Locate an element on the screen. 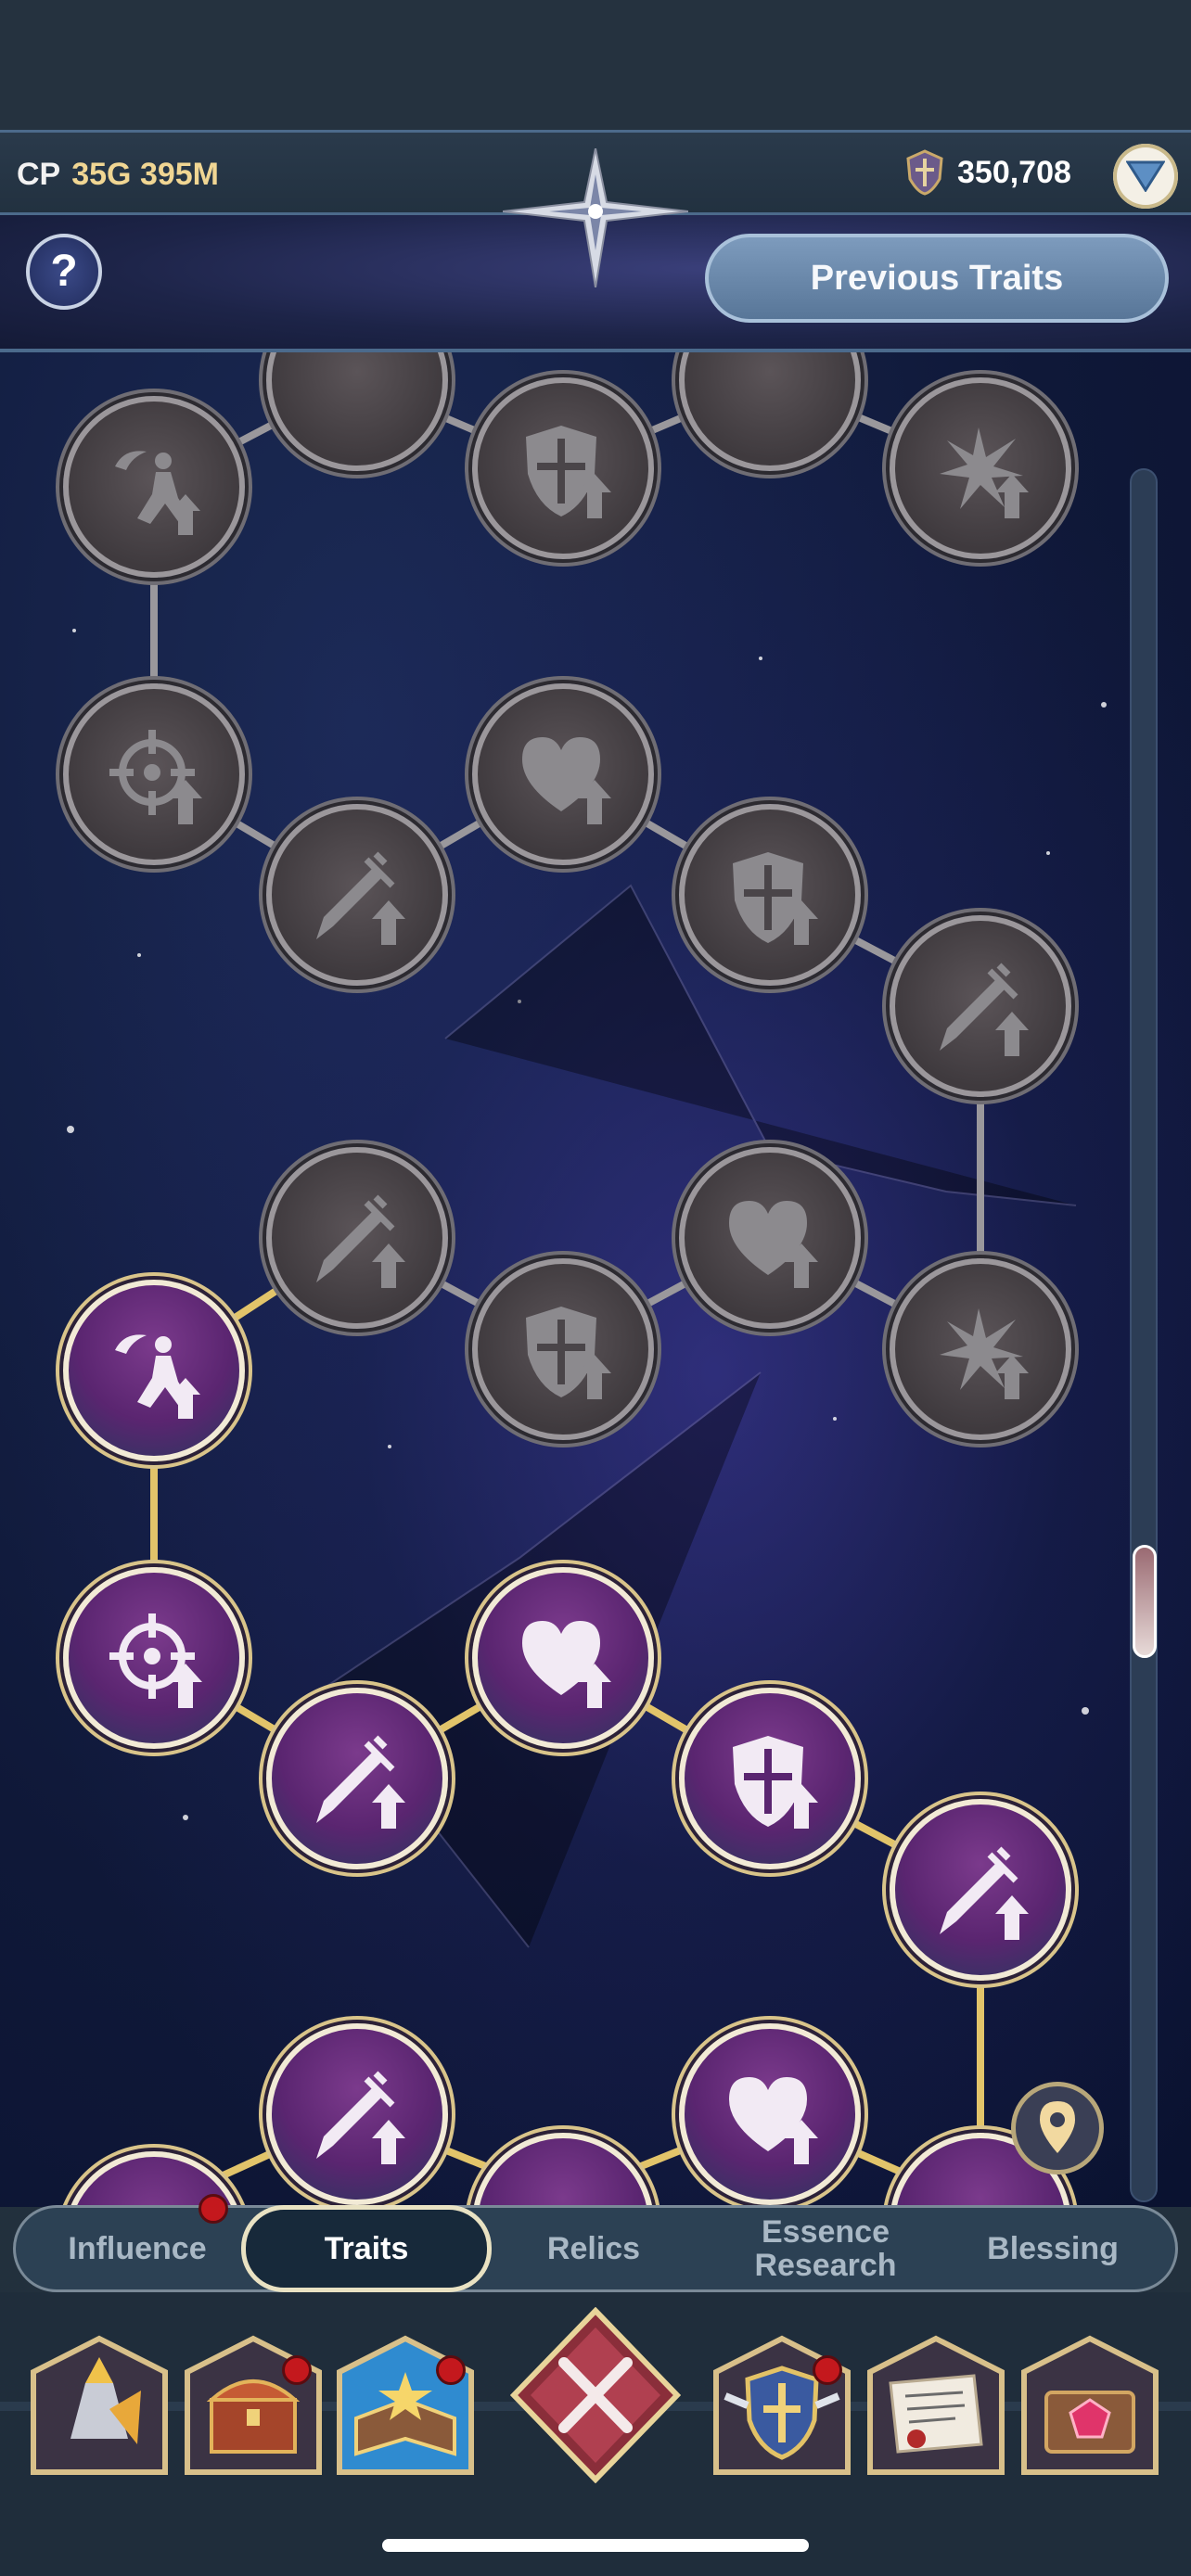 This screenshot has height=2576, width=1191. previous-traits-button: Previous Traits is located at coordinates (937, 278).